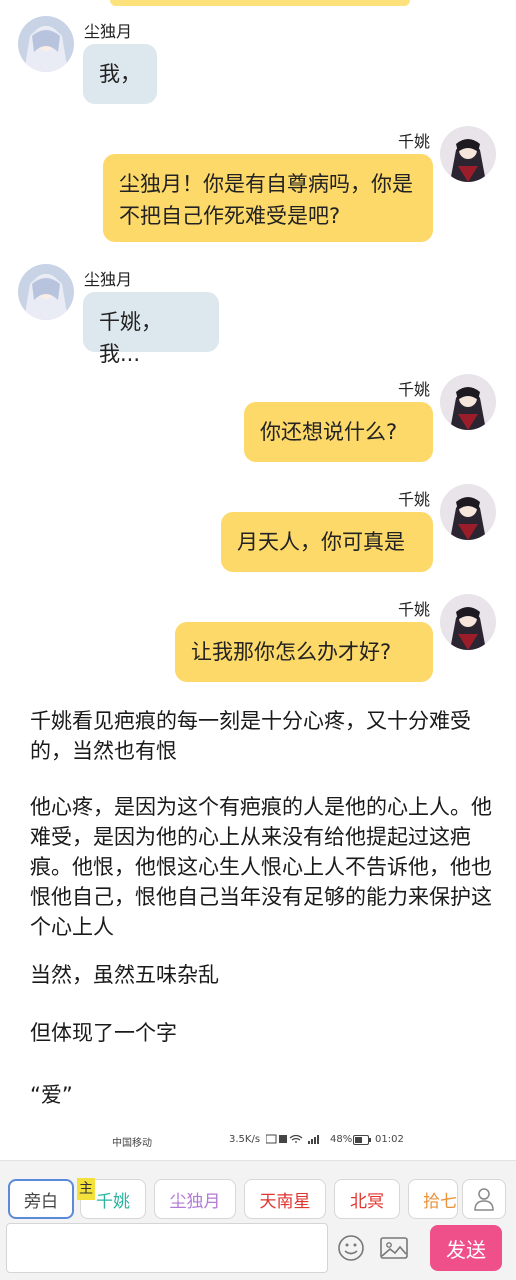 This screenshot has height=1280, width=516. I want to click on role-chip-bei-ming: 北冥, so click(367, 1199).